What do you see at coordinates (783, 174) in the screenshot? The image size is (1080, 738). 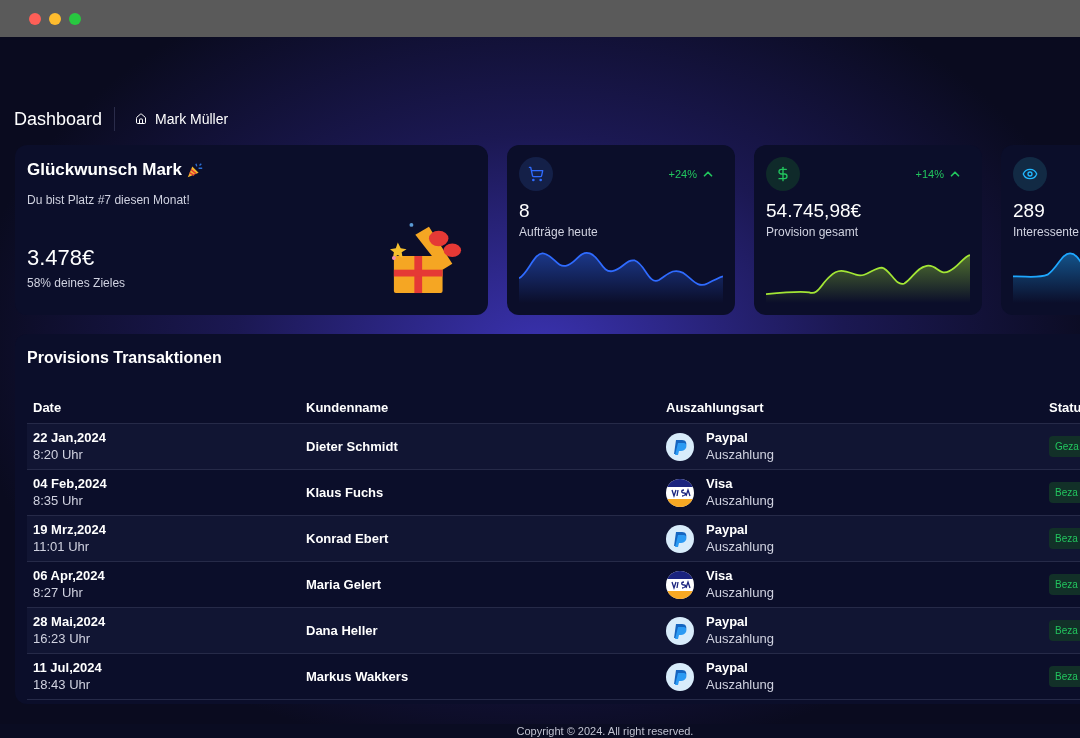 I see `dollar-icon` at bounding box center [783, 174].